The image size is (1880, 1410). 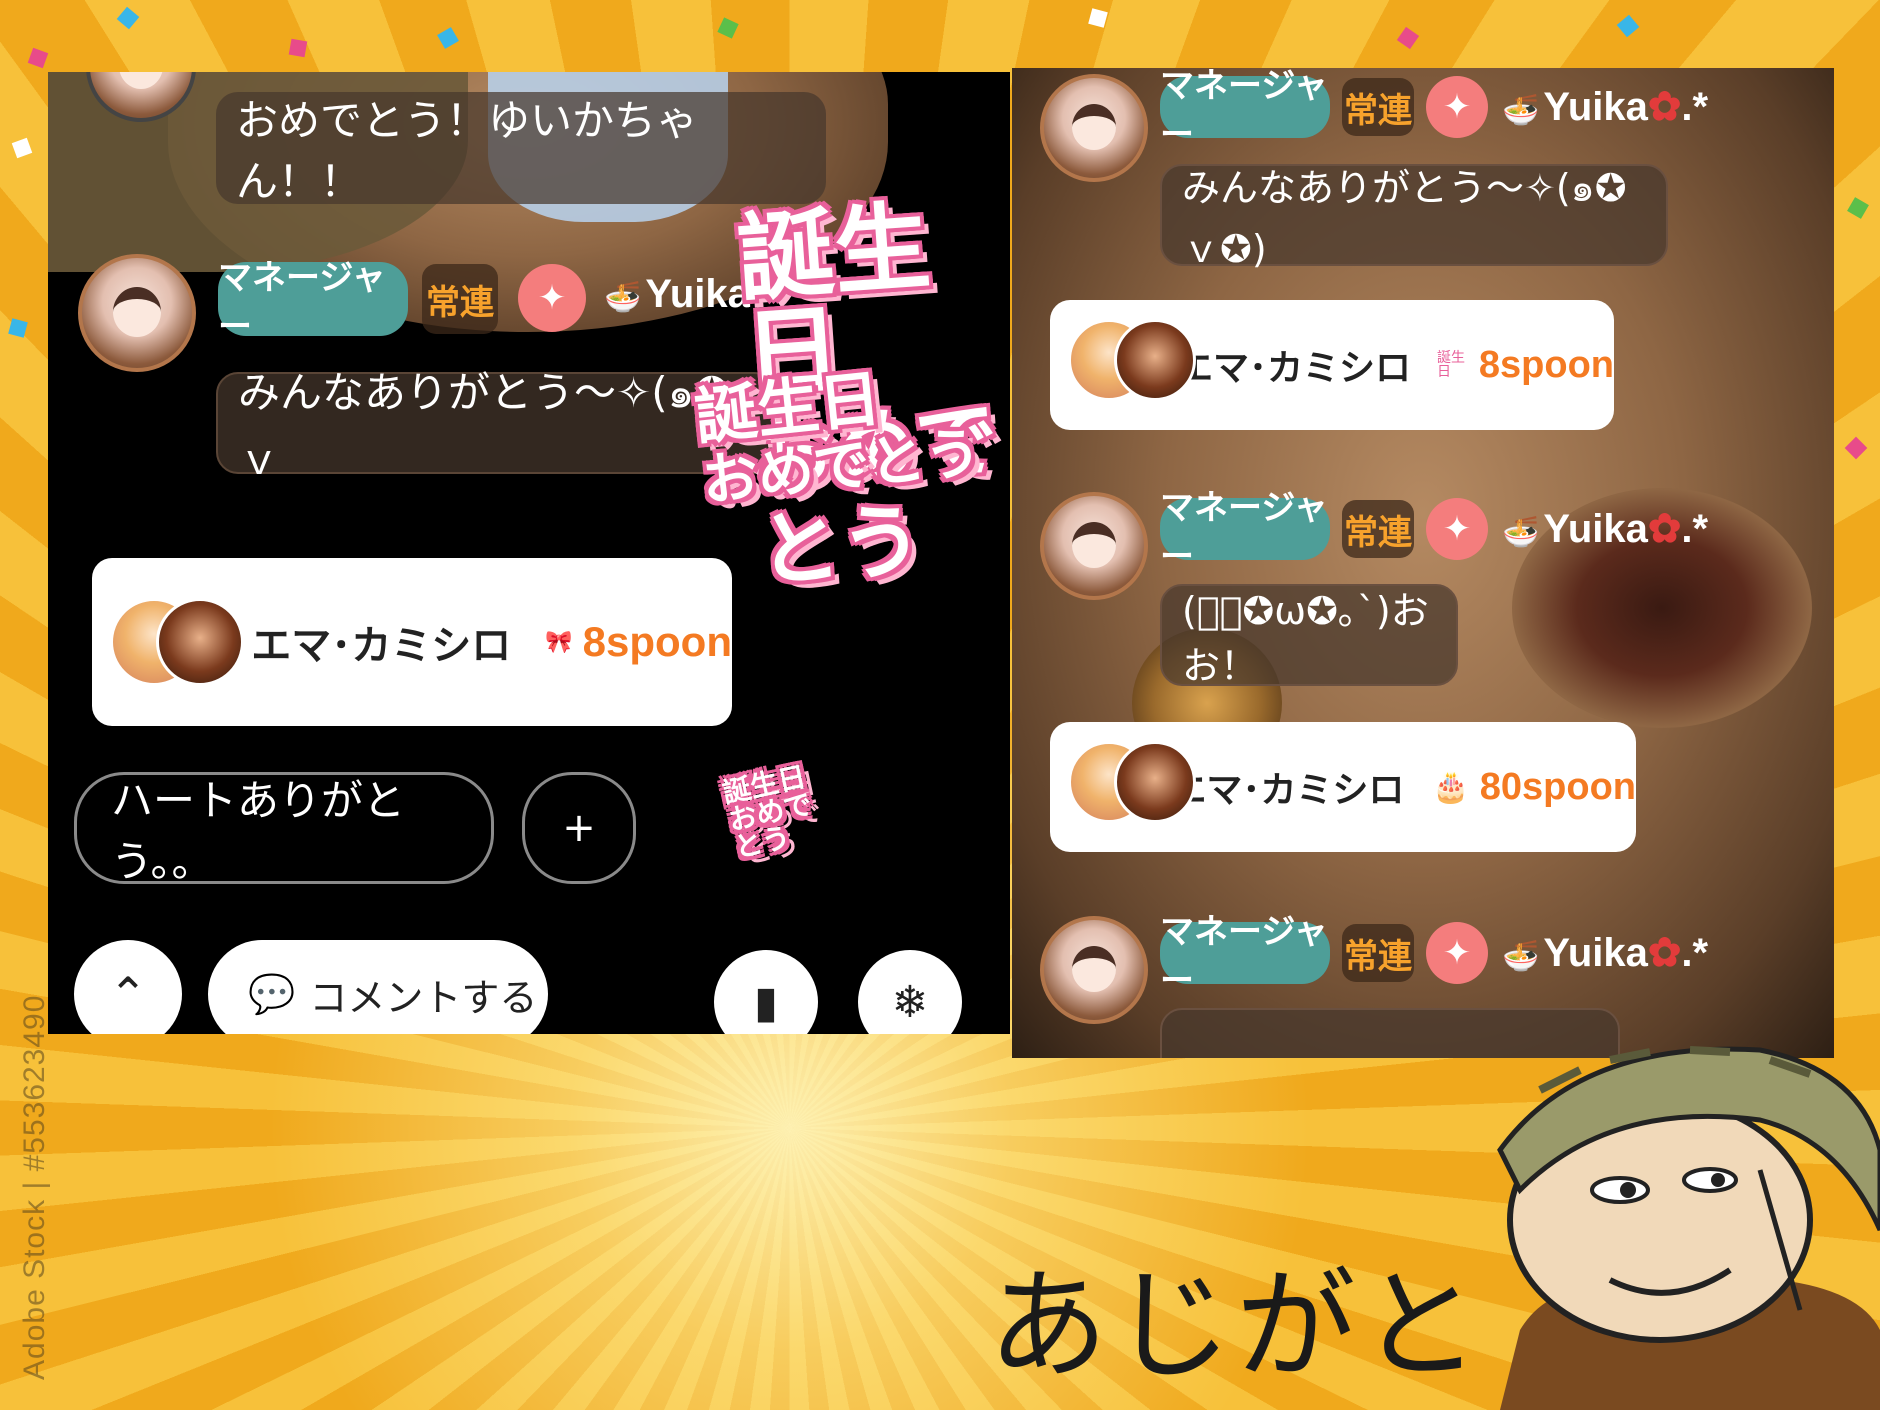 What do you see at coordinates (298, 48) in the screenshot?
I see `confetti` at bounding box center [298, 48].